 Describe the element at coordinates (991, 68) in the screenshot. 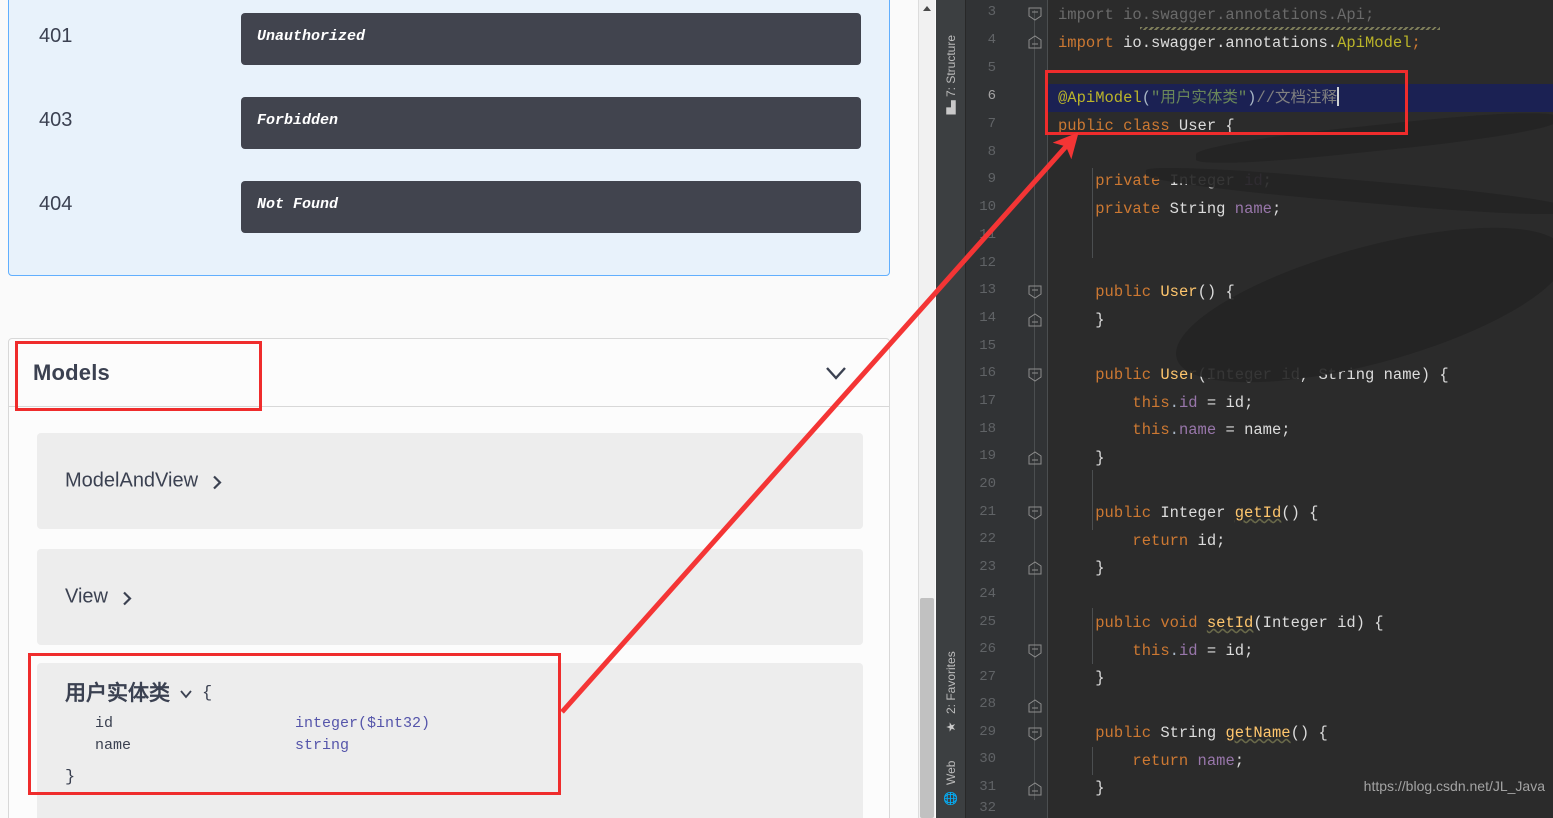

I see `line-number: 5` at that location.